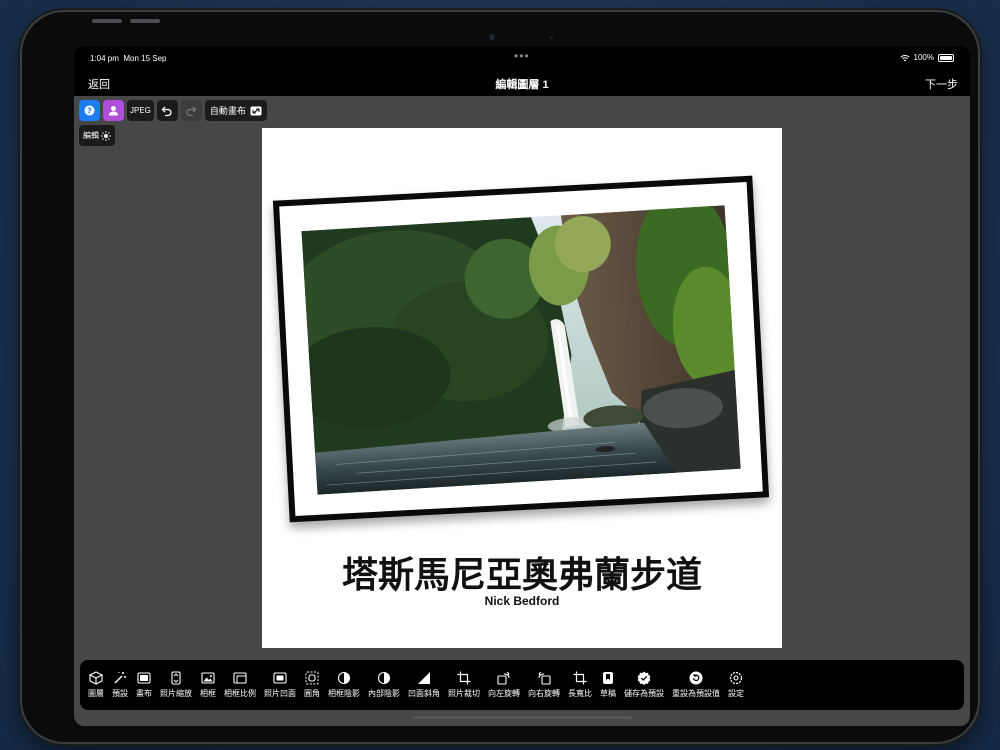  Describe the element at coordinates (280, 693) in the screenshot. I see `tool-label: 照片凹面` at that location.